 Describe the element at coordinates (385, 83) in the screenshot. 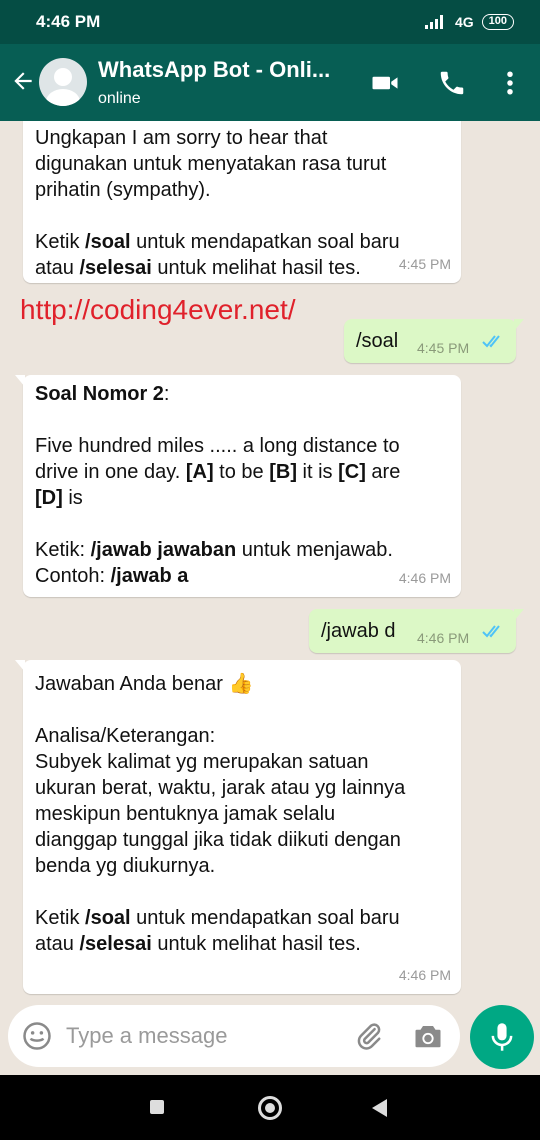

I see `video-call-icon` at that location.